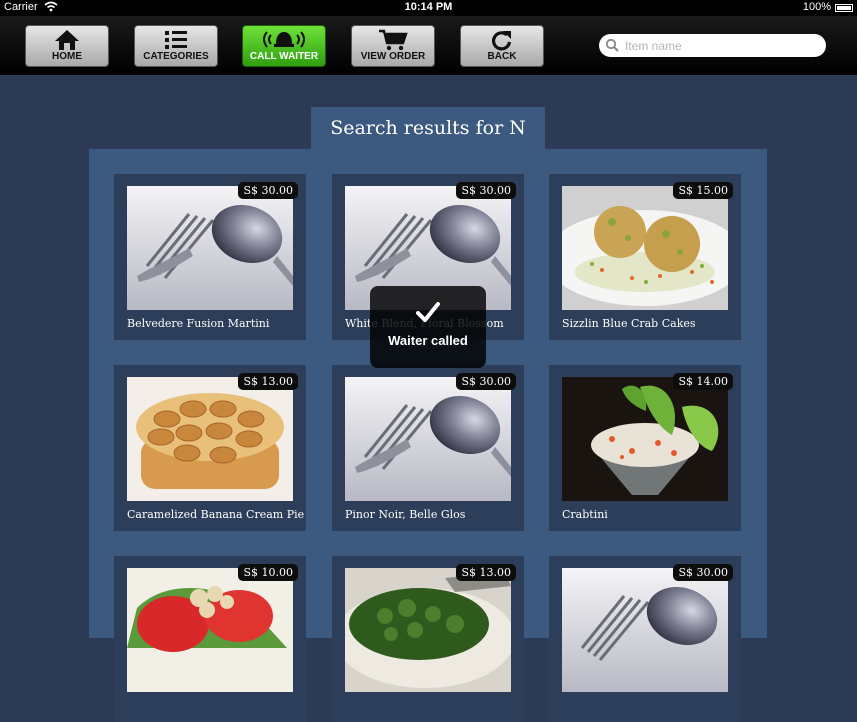 The image size is (857, 722). I want to click on item-name: Crabtini, so click(585, 514).